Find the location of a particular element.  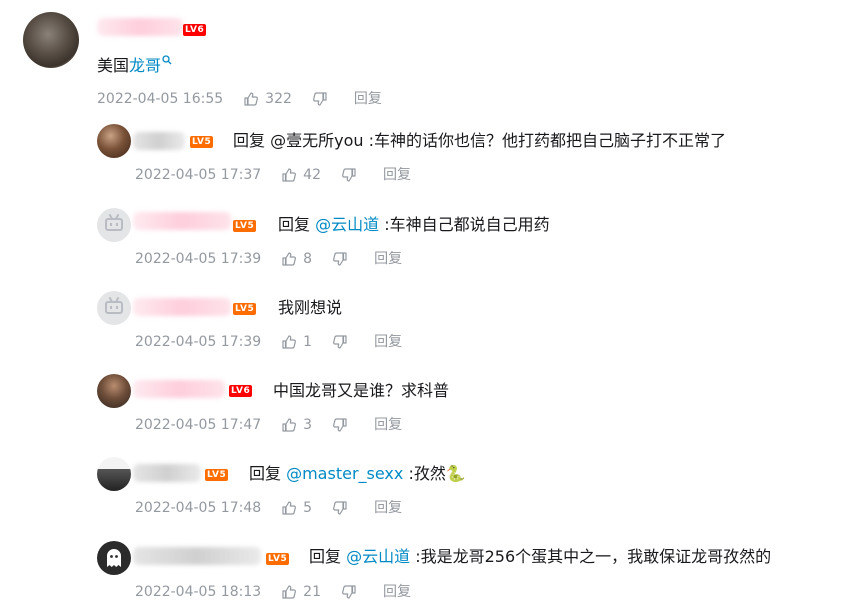

reply-text: 回复 @云山道 :车神自己都说自己用药 is located at coordinates (414, 225).